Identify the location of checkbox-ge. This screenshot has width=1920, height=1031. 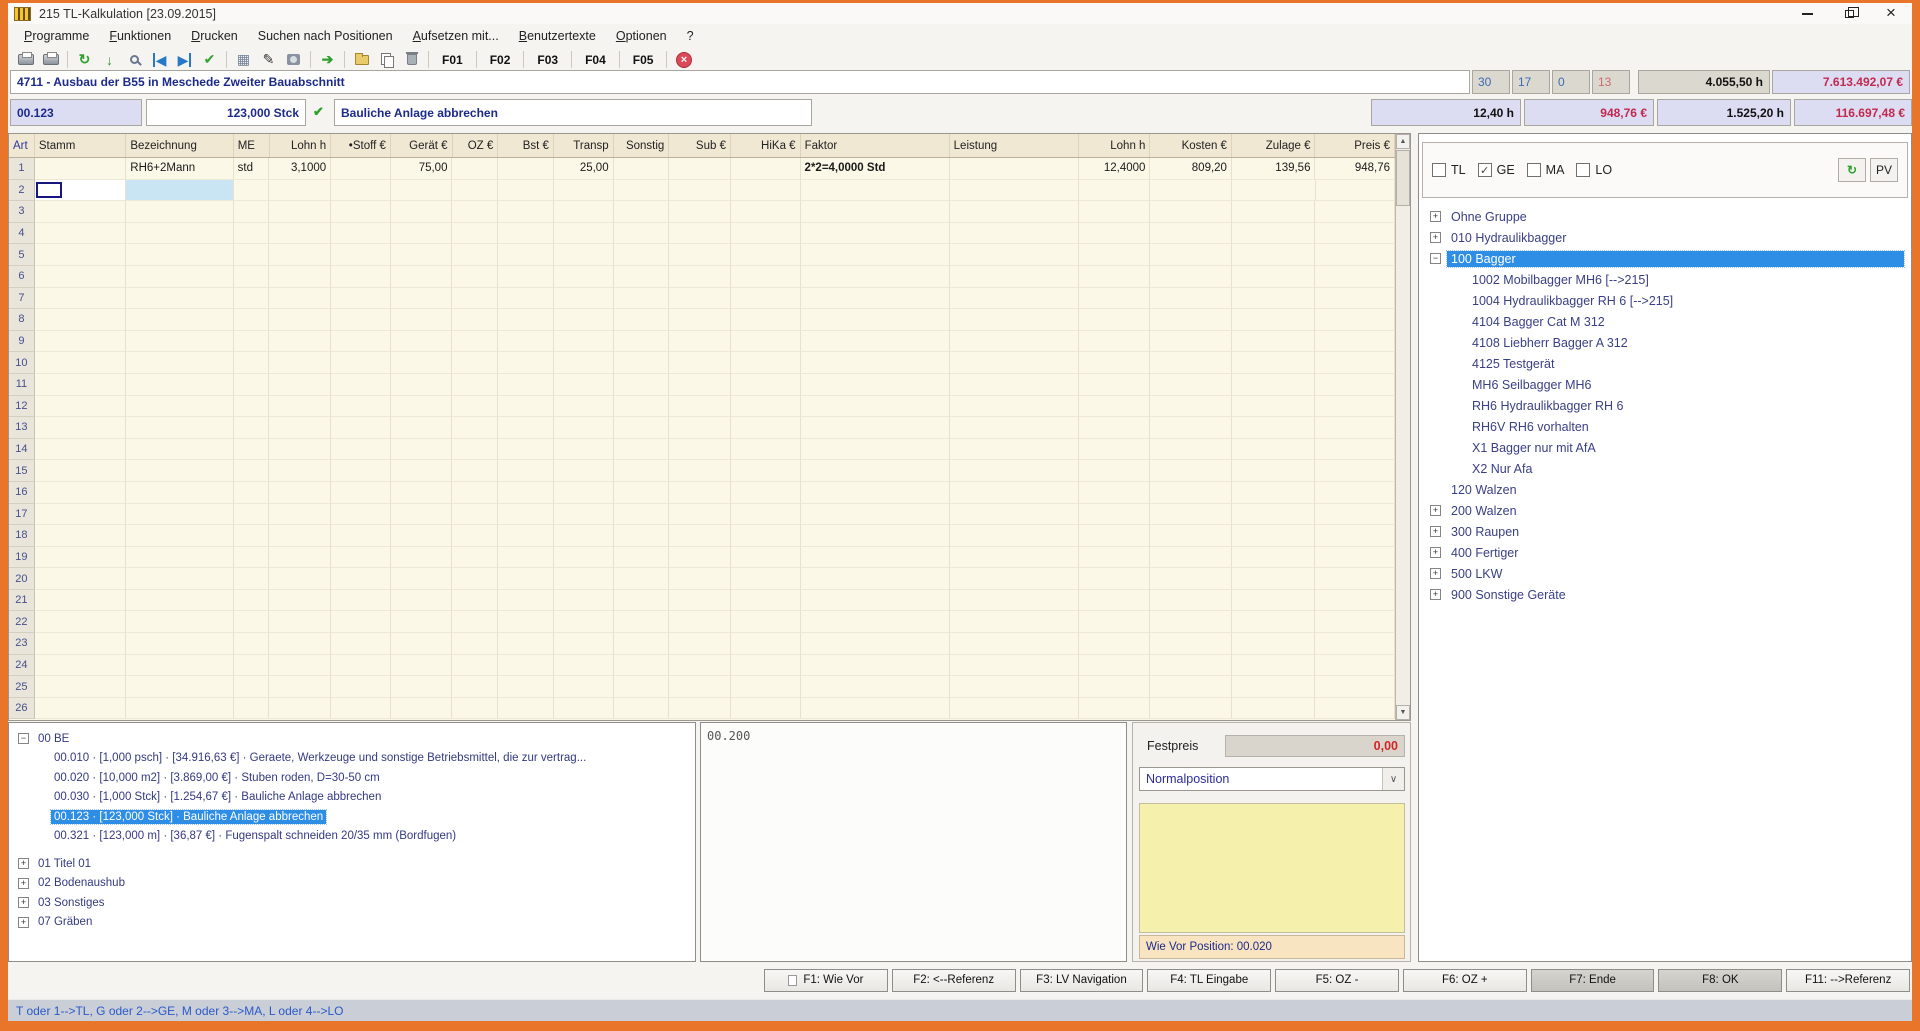
(1484, 170).